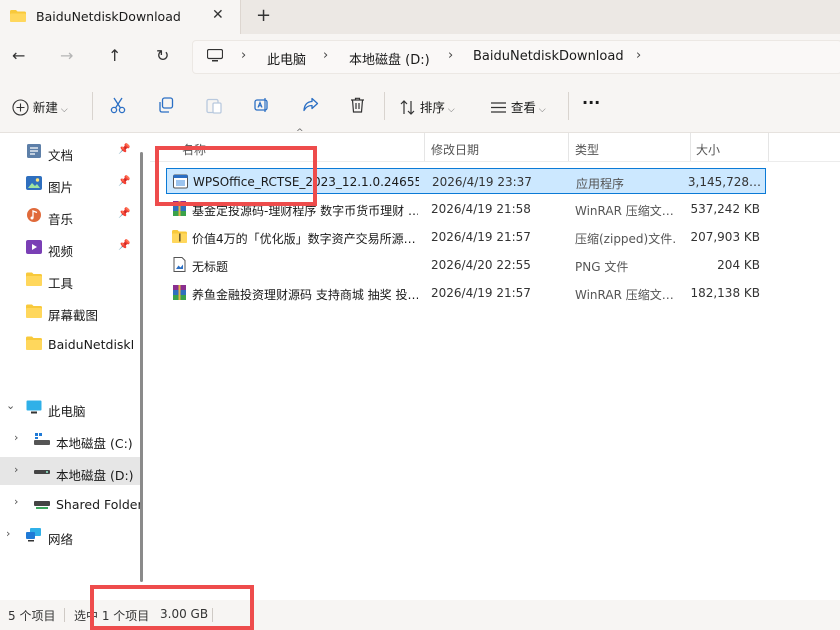 The width and height of the screenshot is (840, 630). Describe the element at coordinates (180, 181) in the screenshot. I see `exe-icon` at that location.